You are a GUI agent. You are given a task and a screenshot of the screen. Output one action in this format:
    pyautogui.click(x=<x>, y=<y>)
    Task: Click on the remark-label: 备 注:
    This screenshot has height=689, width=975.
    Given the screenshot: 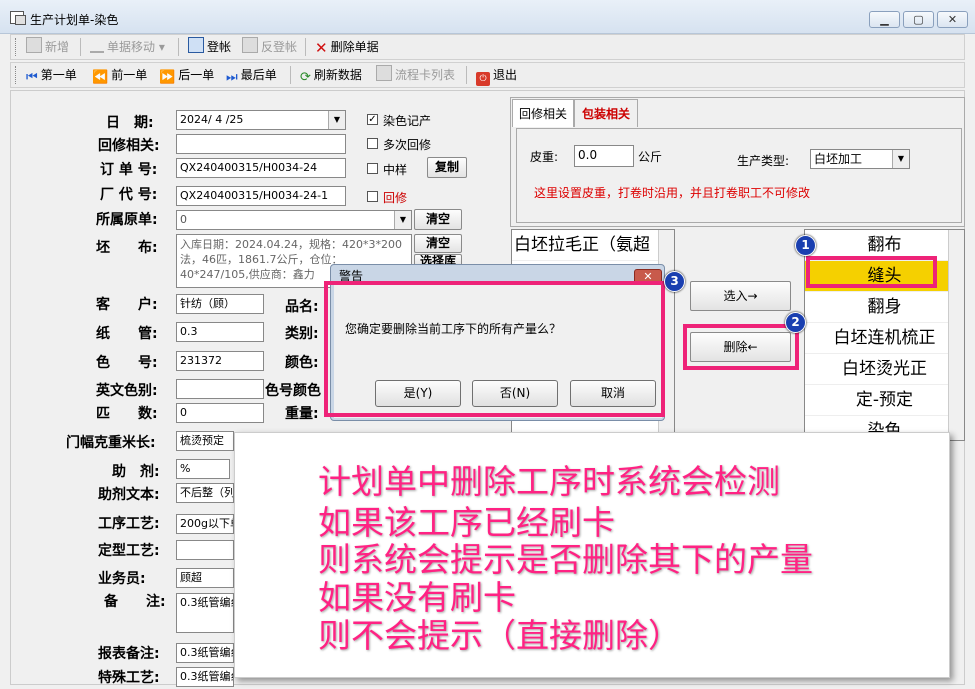 What is the action you would take?
    pyautogui.click(x=135, y=602)
    